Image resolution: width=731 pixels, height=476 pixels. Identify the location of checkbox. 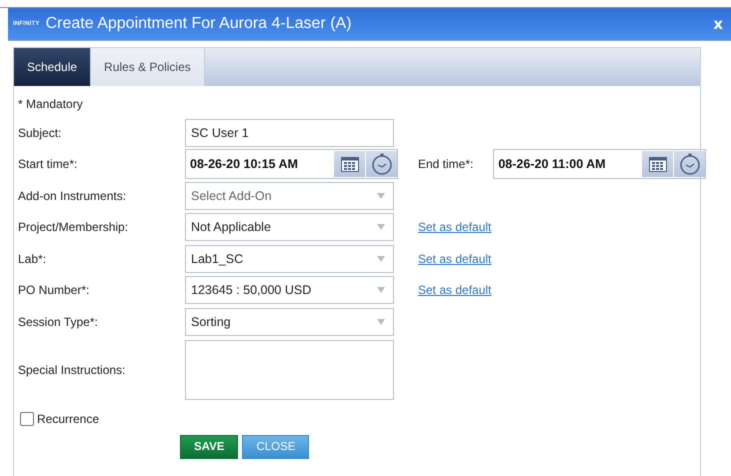
(27, 419).